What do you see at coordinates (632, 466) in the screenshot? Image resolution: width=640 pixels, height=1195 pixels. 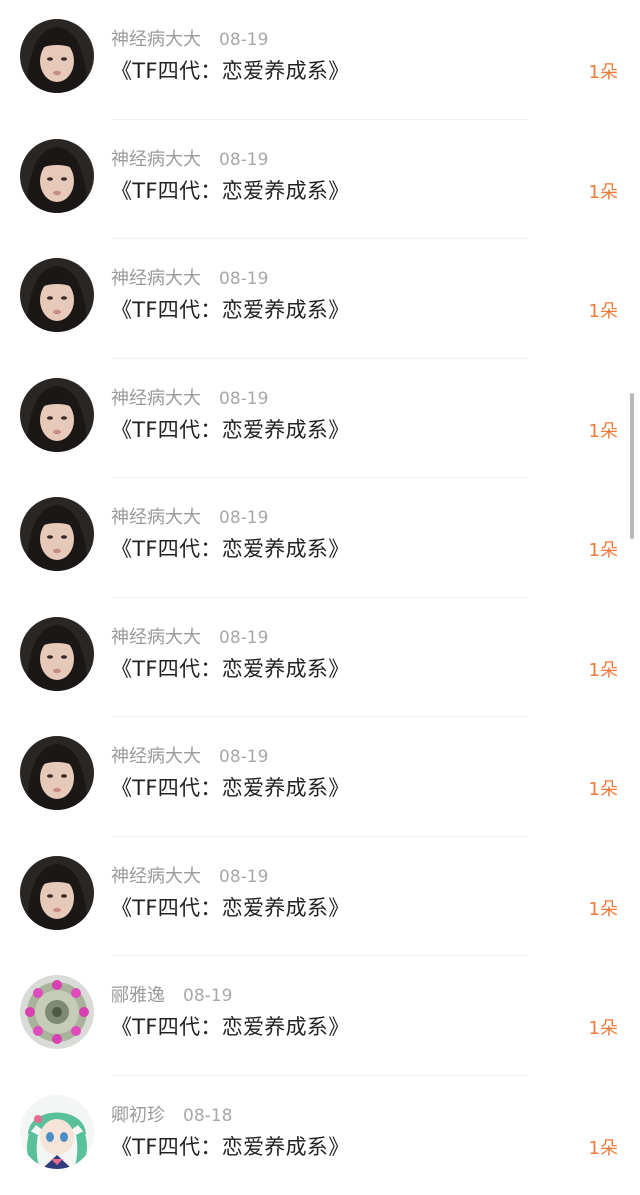 I see `scrollbar` at bounding box center [632, 466].